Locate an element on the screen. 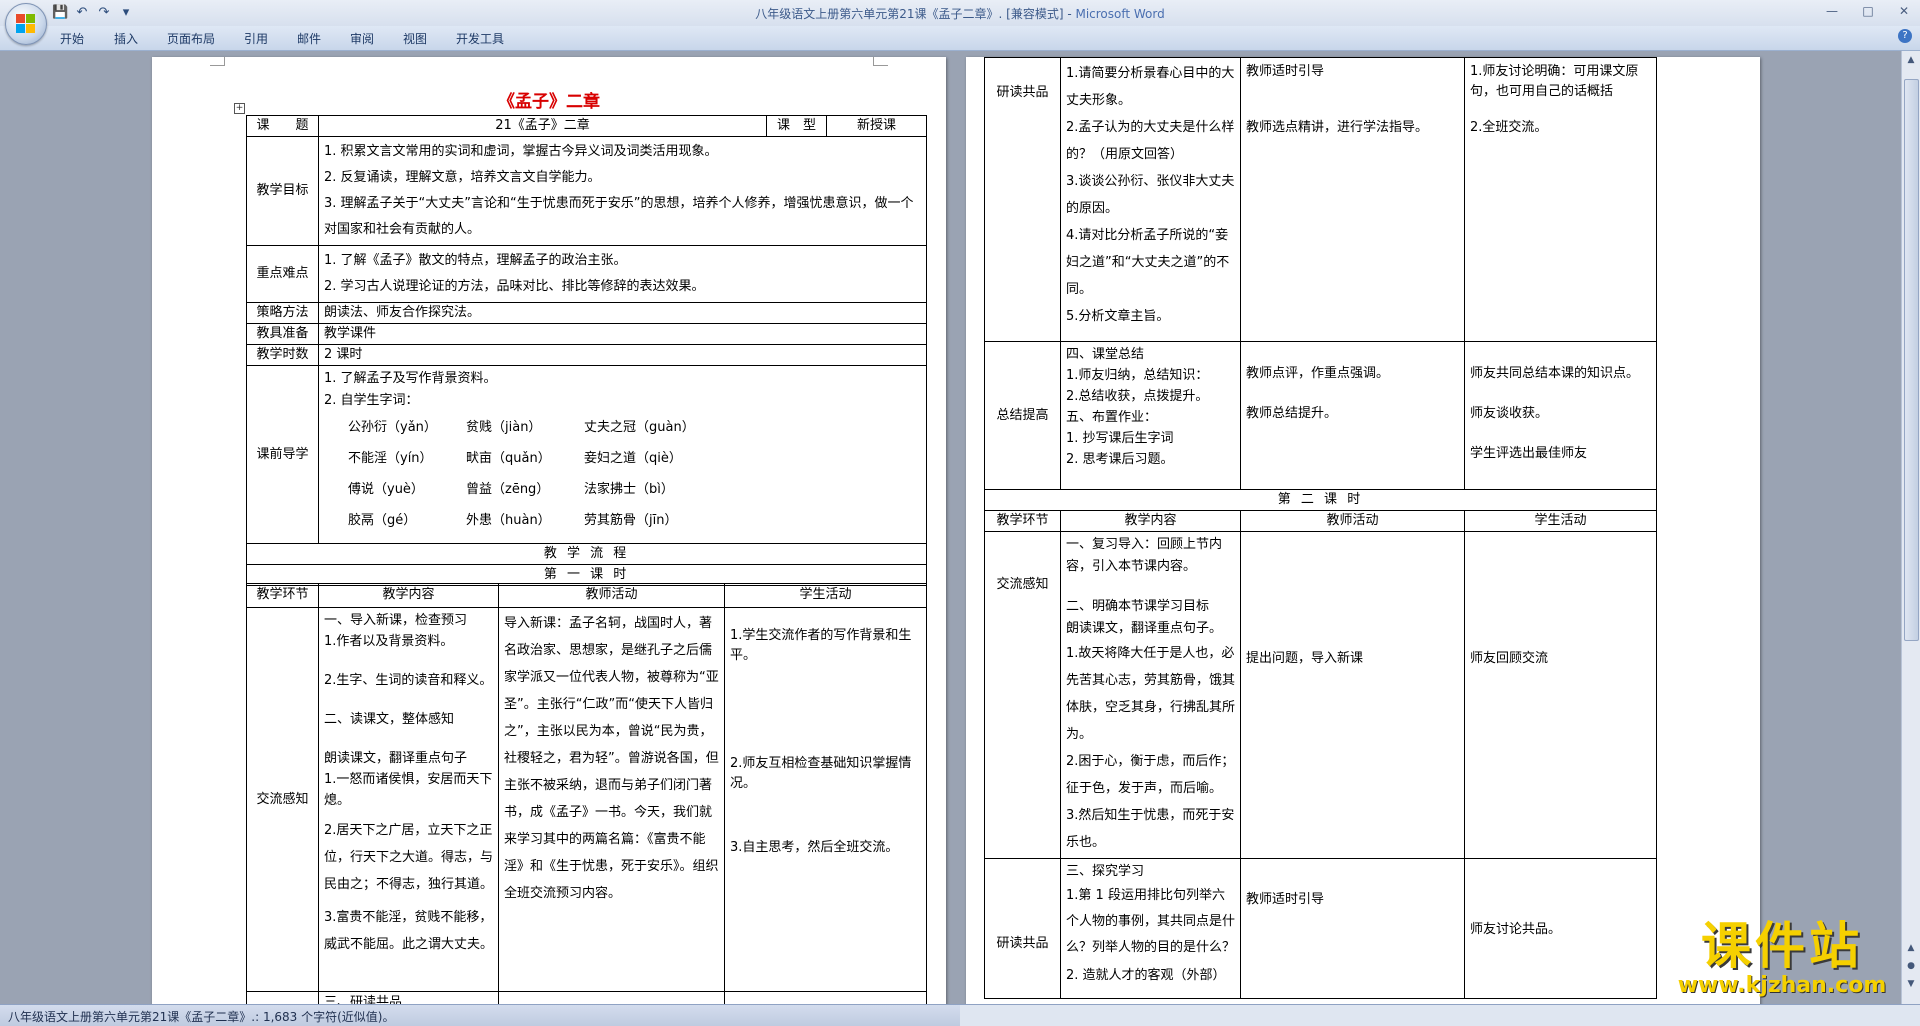  col-stage: 教学环节 is located at coordinates (282, 595).